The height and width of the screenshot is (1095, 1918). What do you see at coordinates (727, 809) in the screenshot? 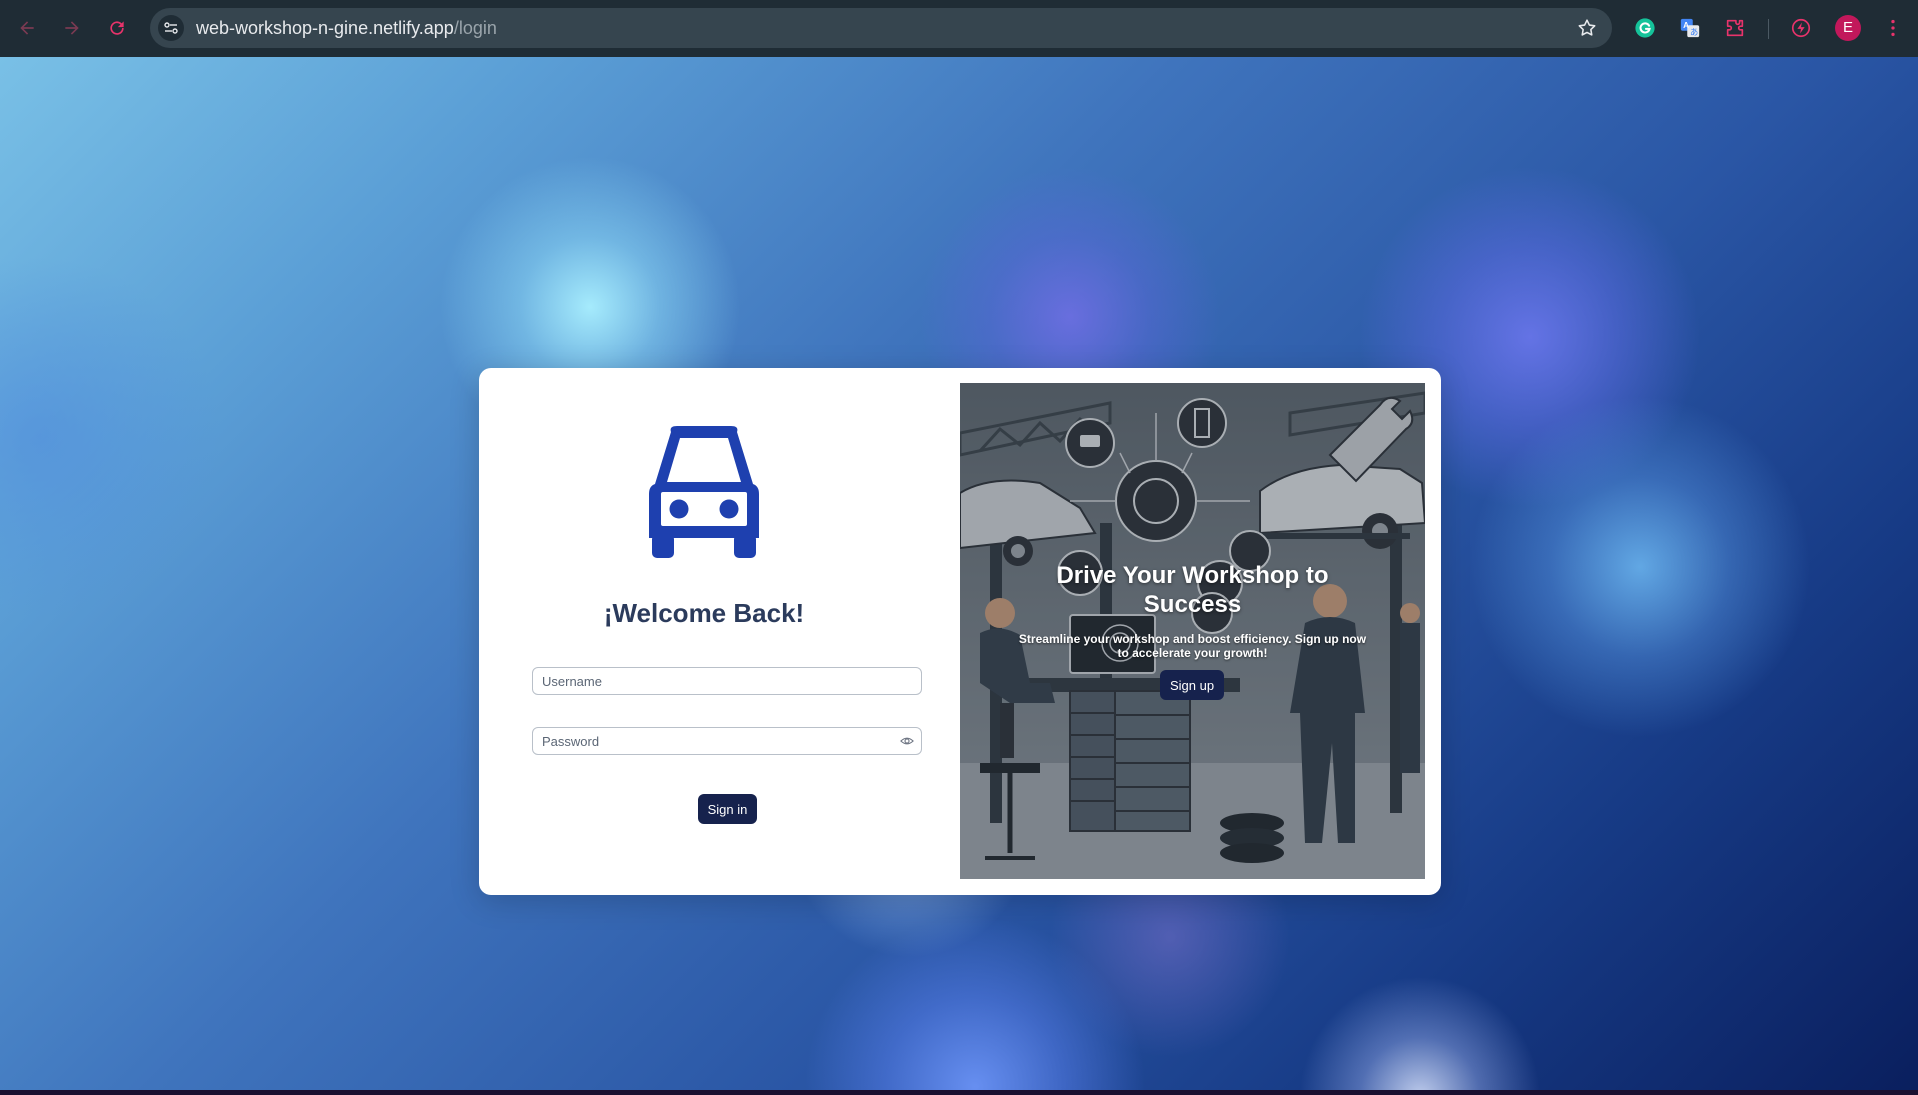
I see `signin-button: Sign in` at bounding box center [727, 809].